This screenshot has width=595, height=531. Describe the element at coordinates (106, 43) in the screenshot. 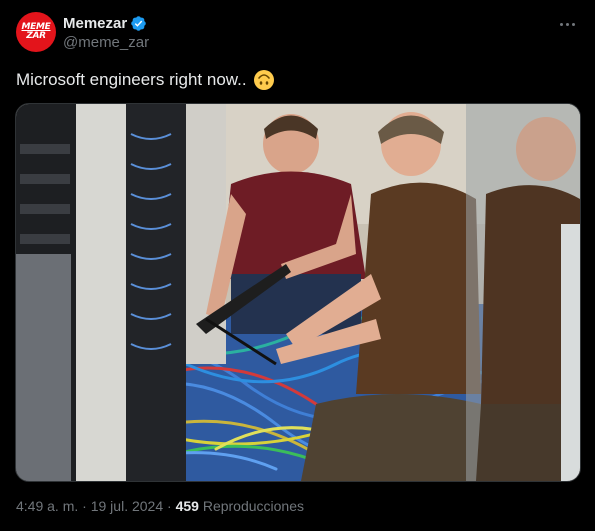

I see `author-handle: @meme_zar` at that location.